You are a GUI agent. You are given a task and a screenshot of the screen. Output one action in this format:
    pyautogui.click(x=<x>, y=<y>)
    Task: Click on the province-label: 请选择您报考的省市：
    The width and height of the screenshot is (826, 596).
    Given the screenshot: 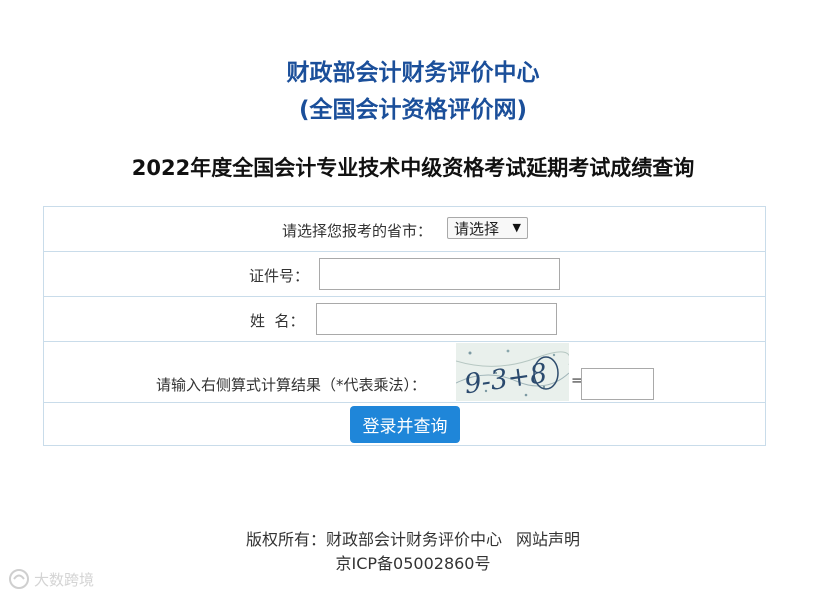 What is the action you would take?
    pyautogui.click(x=357, y=231)
    